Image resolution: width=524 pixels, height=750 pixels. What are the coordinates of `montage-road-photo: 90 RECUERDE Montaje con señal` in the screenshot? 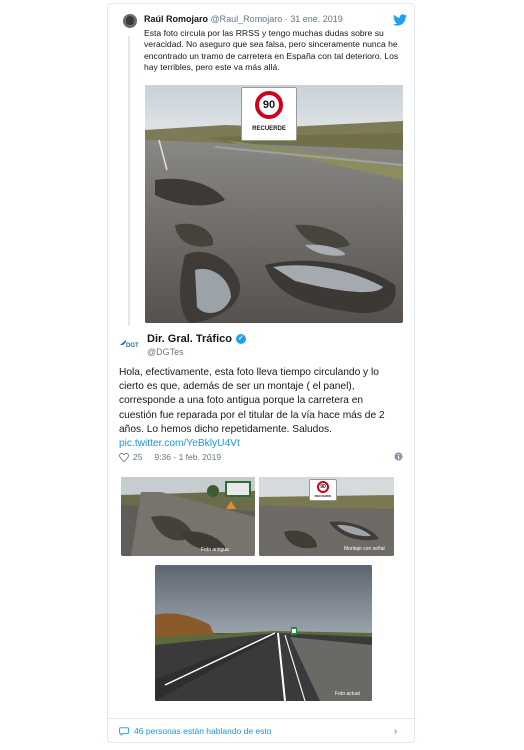 It's located at (326, 516).